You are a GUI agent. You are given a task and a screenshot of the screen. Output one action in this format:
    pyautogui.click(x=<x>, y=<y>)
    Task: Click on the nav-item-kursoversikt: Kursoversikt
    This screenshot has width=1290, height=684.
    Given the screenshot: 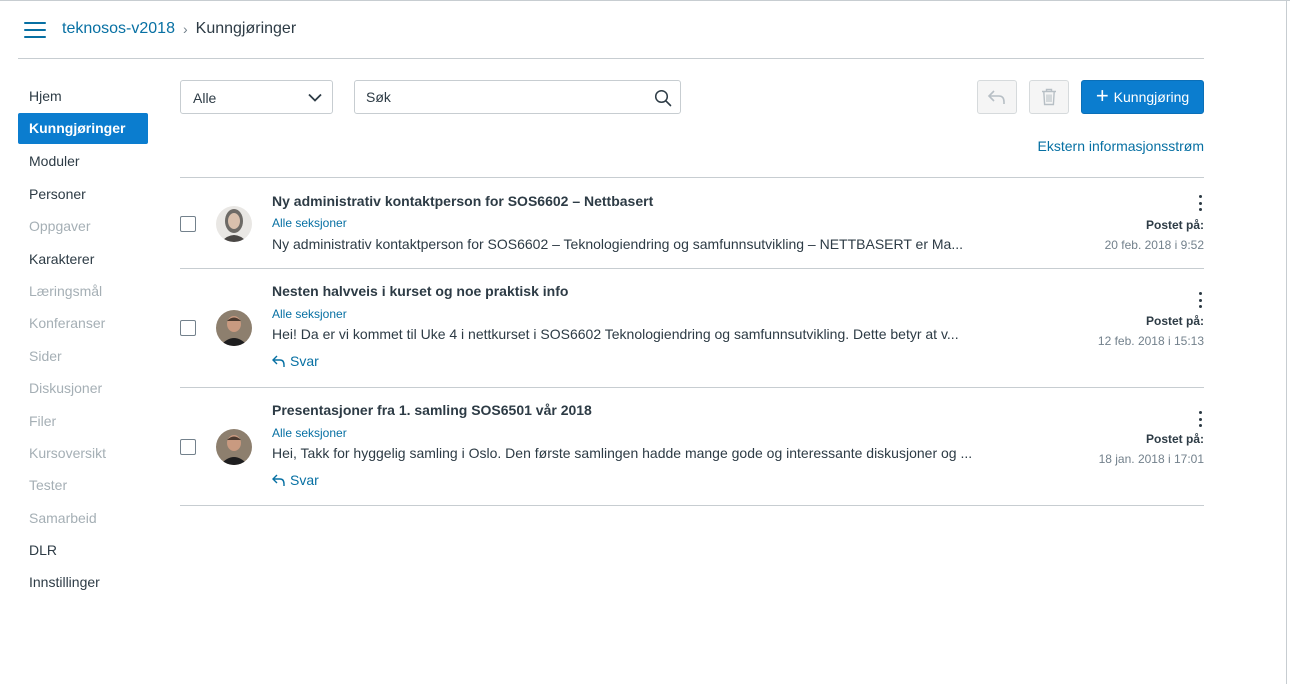 What is the action you would take?
    pyautogui.click(x=83, y=453)
    